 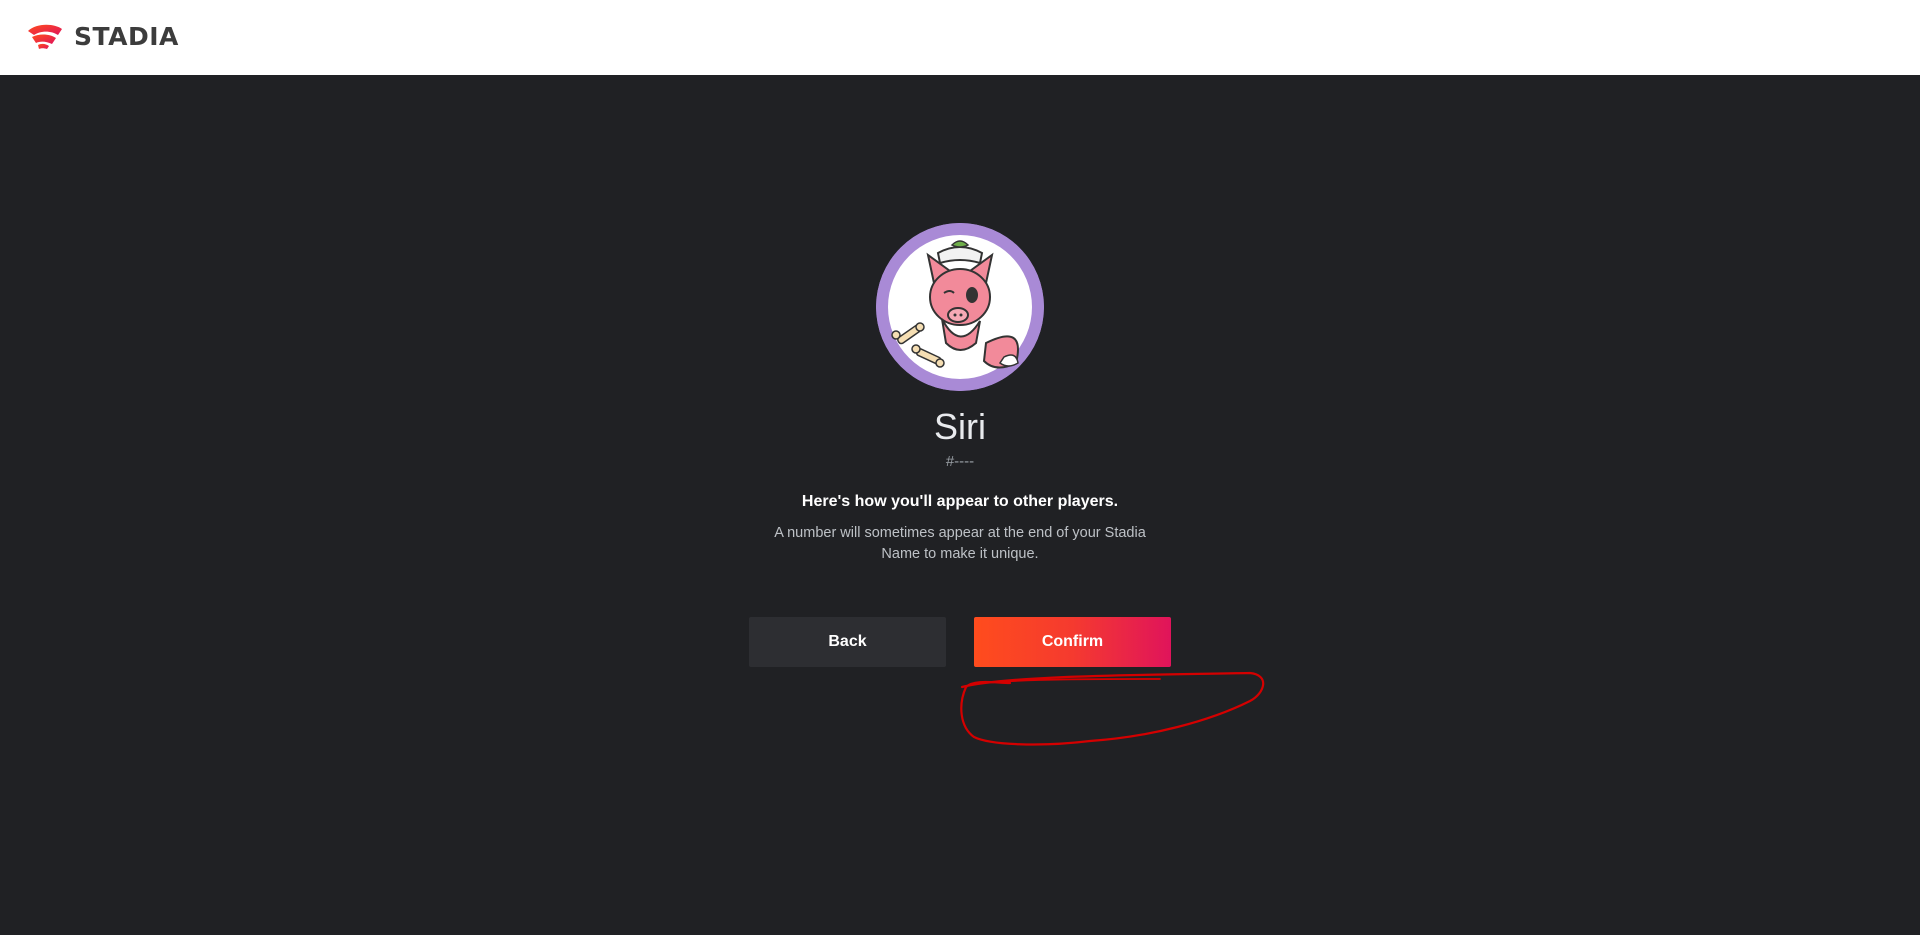 I want to click on pink-fox-avatar-icon, so click(x=960, y=307).